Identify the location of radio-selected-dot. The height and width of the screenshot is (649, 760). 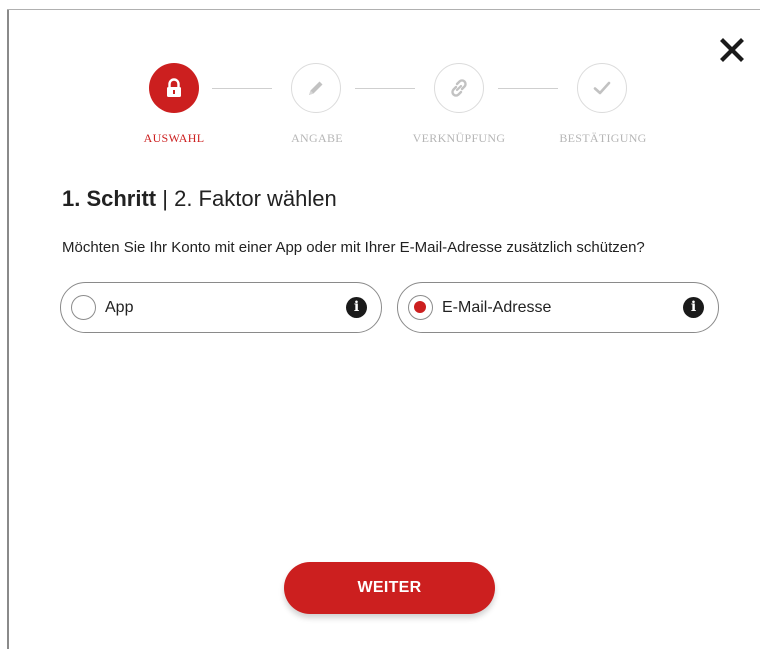
(420, 307).